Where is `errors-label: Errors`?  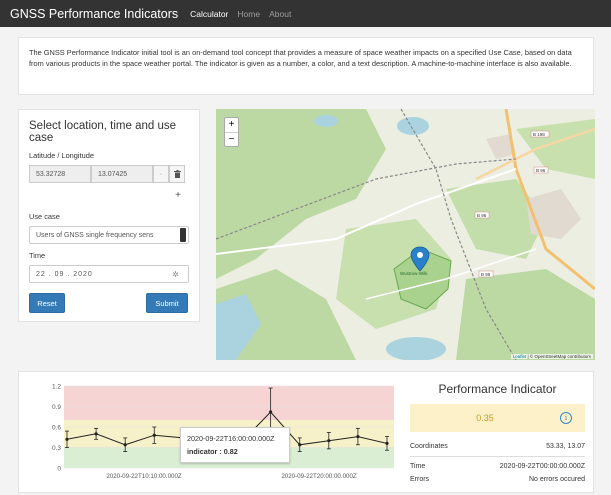 errors-label: Errors is located at coordinates (420, 479).